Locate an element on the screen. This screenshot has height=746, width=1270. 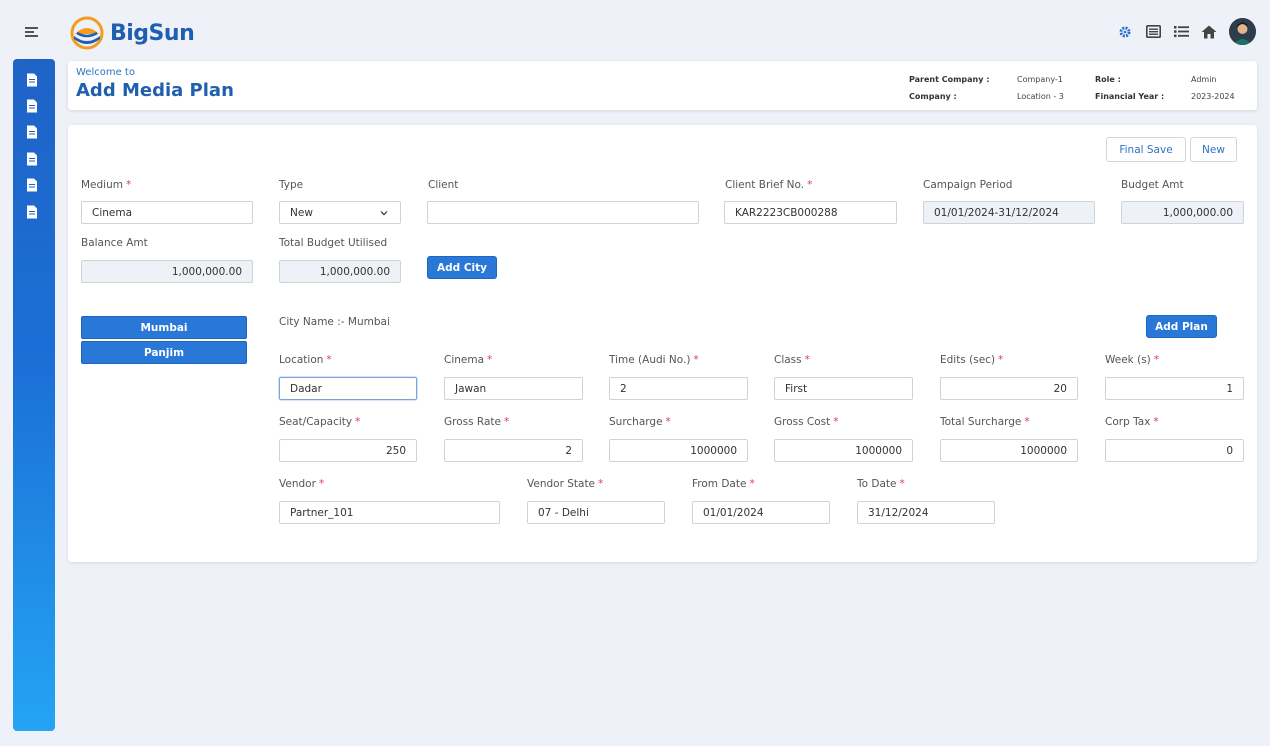
cinema-label: Cinema * is located at coordinates (468, 360).